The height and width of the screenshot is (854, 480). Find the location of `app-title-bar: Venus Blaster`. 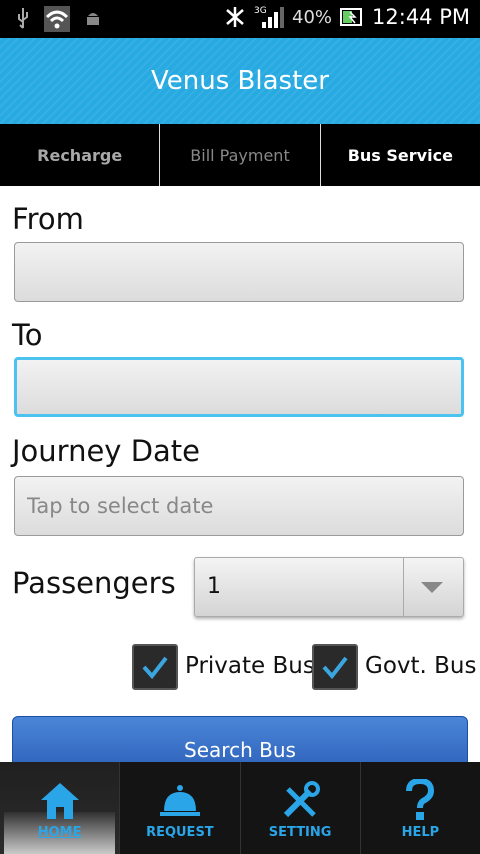

app-title-bar: Venus Blaster is located at coordinates (240, 81).